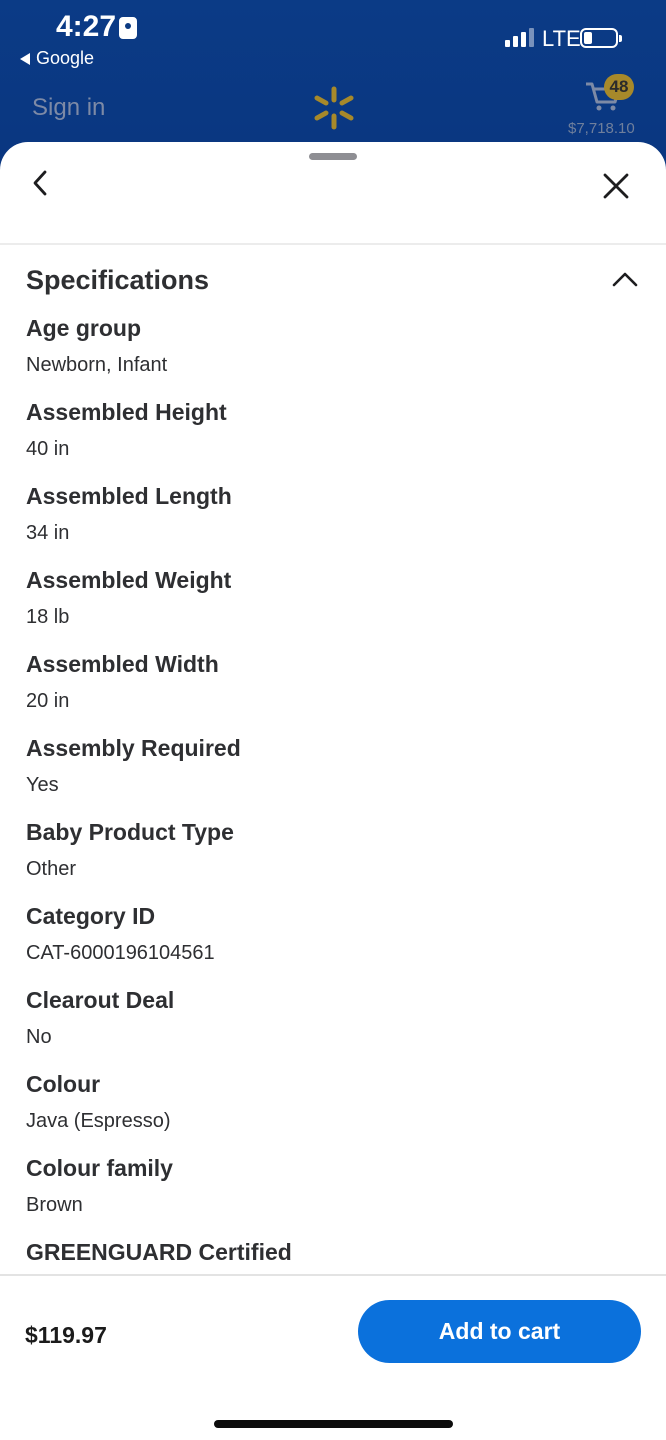 The height and width of the screenshot is (1440, 666). Describe the element at coordinates (43, 183) in the screenshot. I see `back-chevron-icon` at that location.